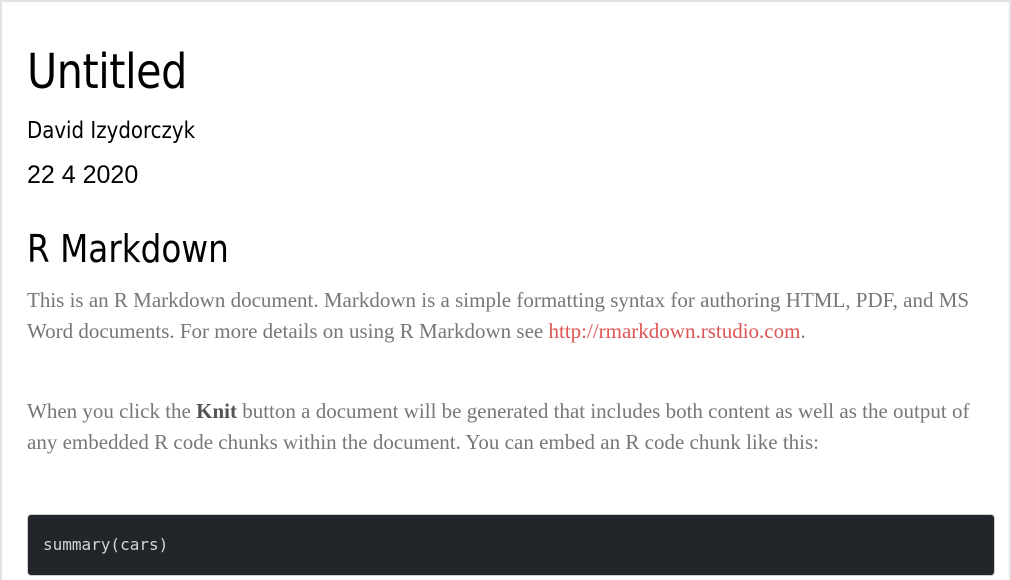 The width and height of the screenshot is (1011, 580). Describe the element at coordinates (83, 175) in the screenshot. I see `document-date: 22 4 2020` at that location.